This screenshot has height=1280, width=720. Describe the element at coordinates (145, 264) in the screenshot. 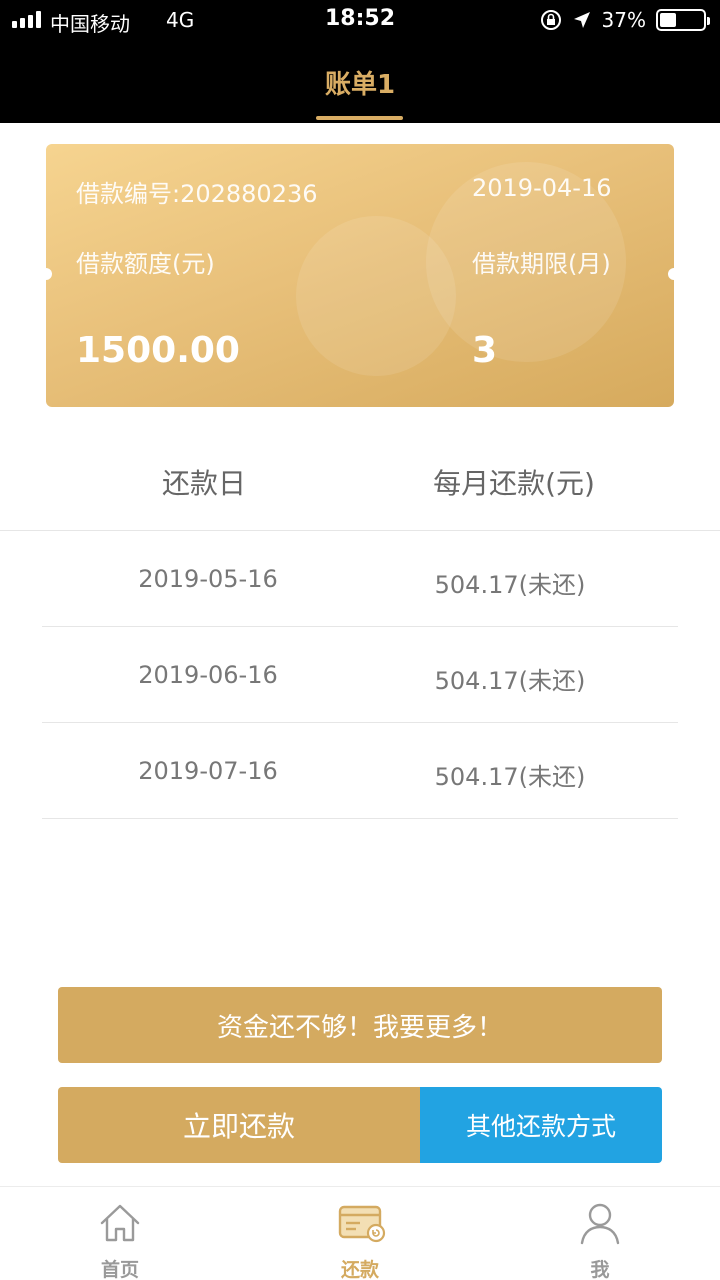

I see `amount-label: 借款额度(元)` at that location.